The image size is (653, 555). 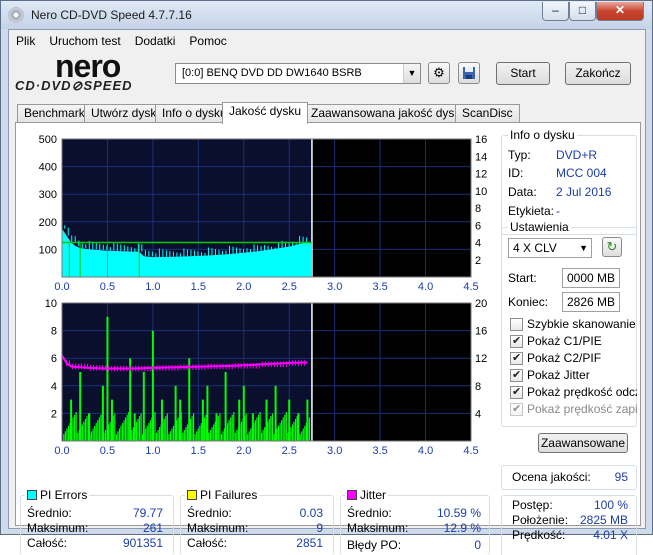 What do you see at coordinates (522, 192) in the screenshot?
I see `date-label: Data:` at bounding box center [522, 192].